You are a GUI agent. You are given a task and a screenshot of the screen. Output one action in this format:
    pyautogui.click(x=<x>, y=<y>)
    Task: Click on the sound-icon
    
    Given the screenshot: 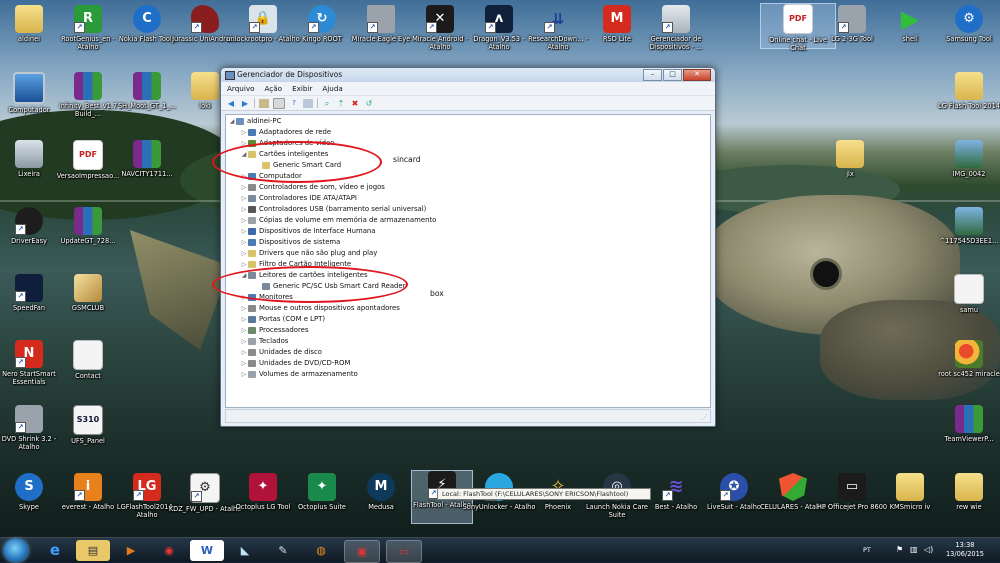 What is the action you would take?
    pyautogui.click(x=252, y=187)
    